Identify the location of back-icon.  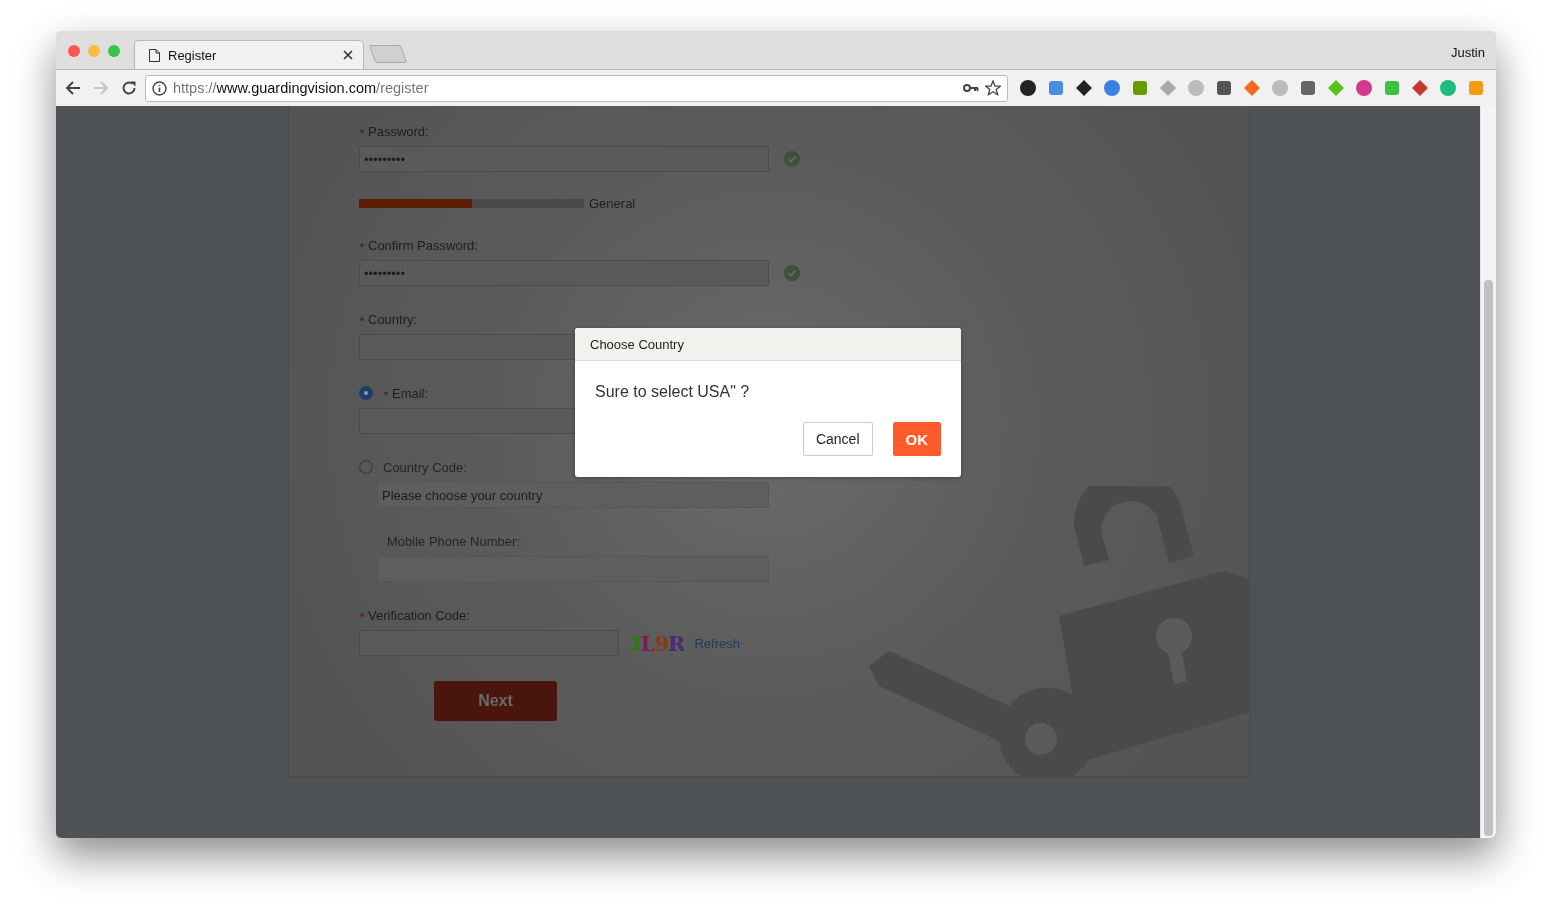
(73, 88).